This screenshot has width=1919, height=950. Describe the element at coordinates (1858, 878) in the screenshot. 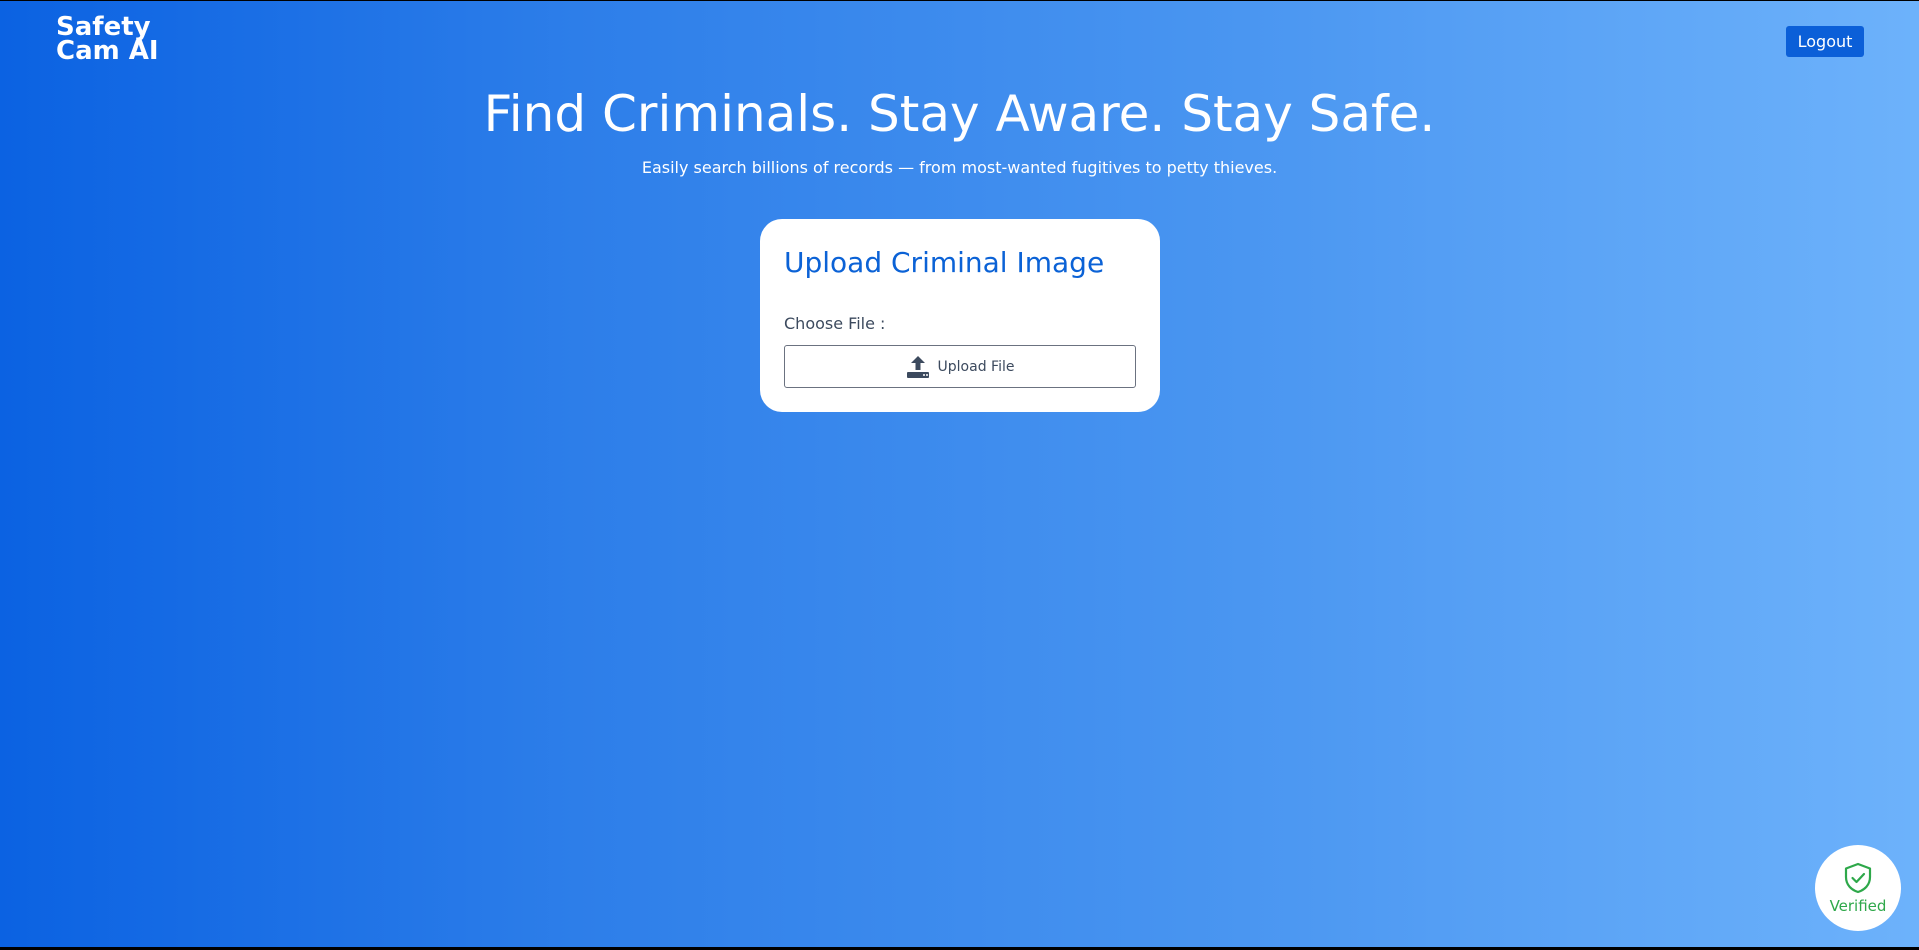

I see `shield-check-icon` at that location.